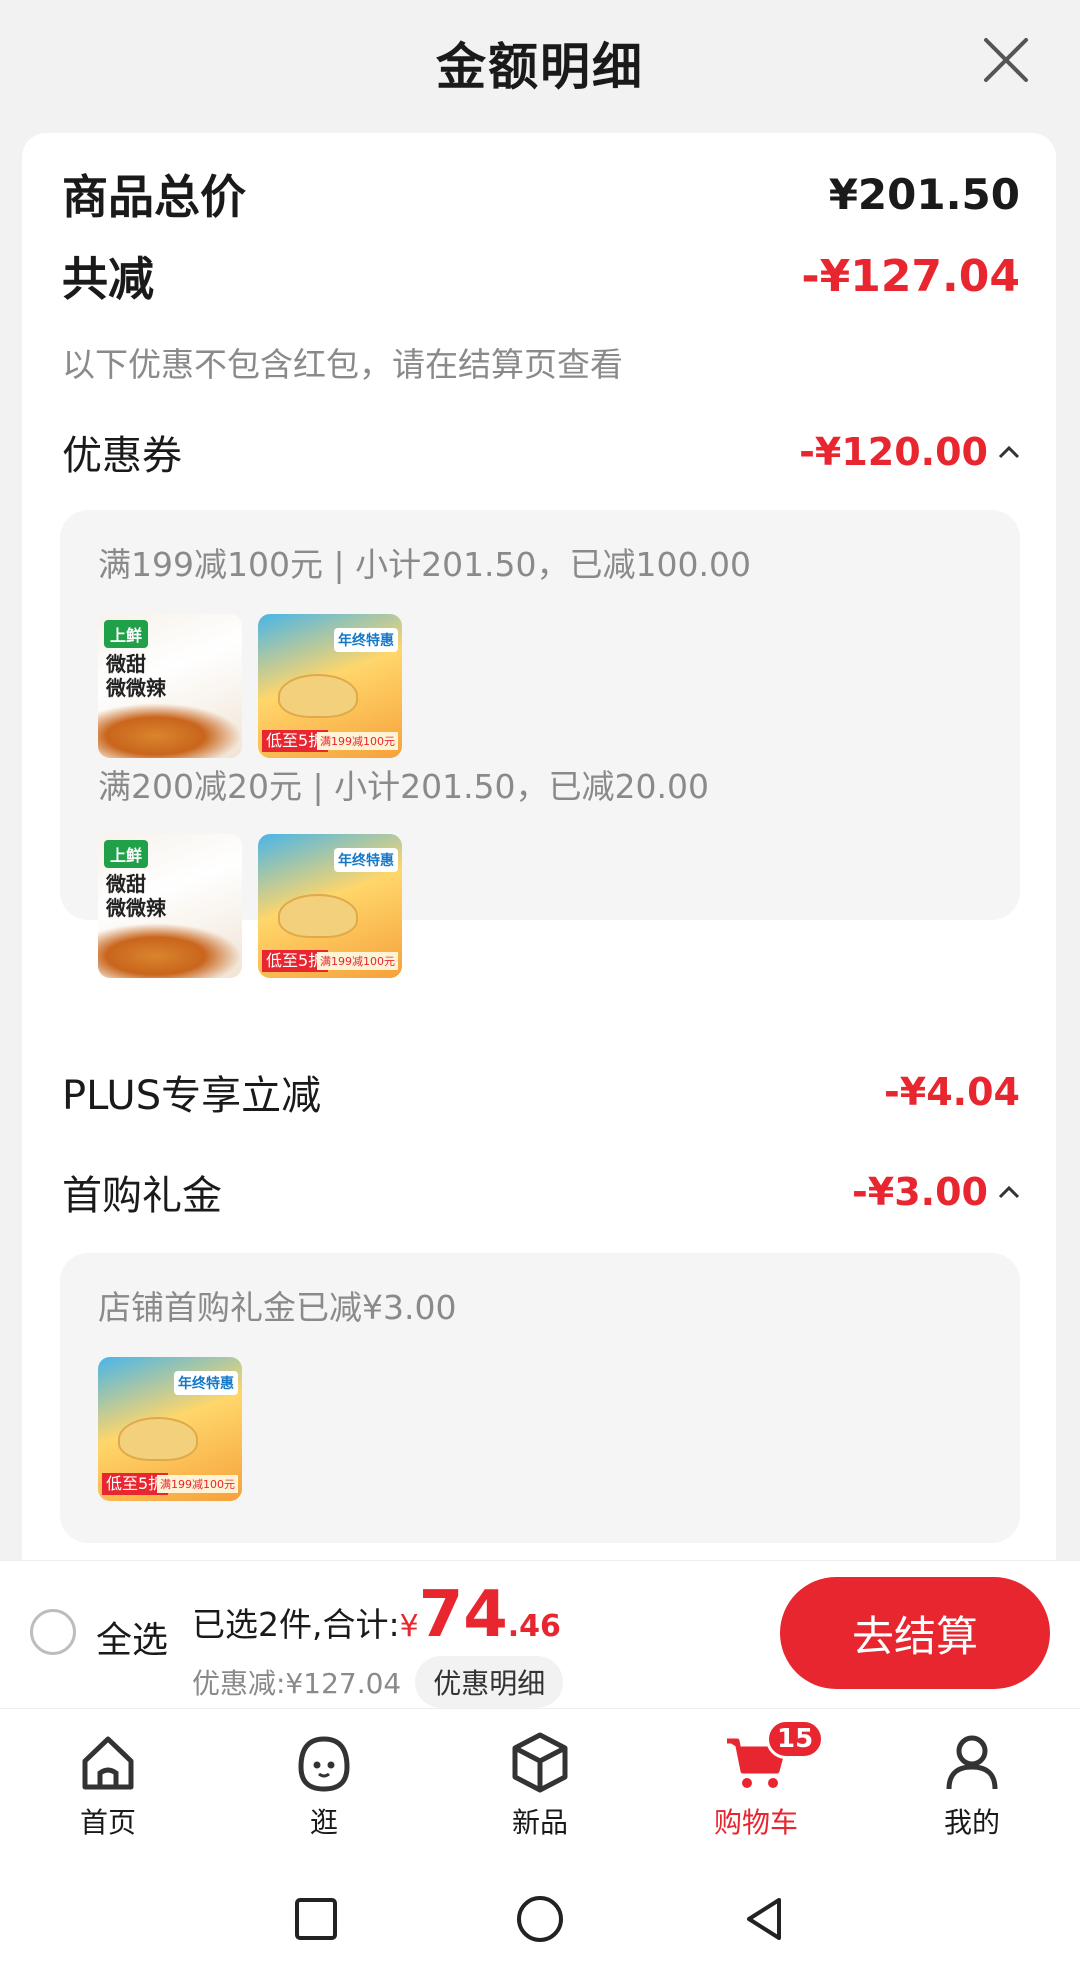 This screenshot has width=1080, height=1979. Describe the element at coordinates (122, 456) in the screenshot. I see `coupon-label: 优惠券` at that location.